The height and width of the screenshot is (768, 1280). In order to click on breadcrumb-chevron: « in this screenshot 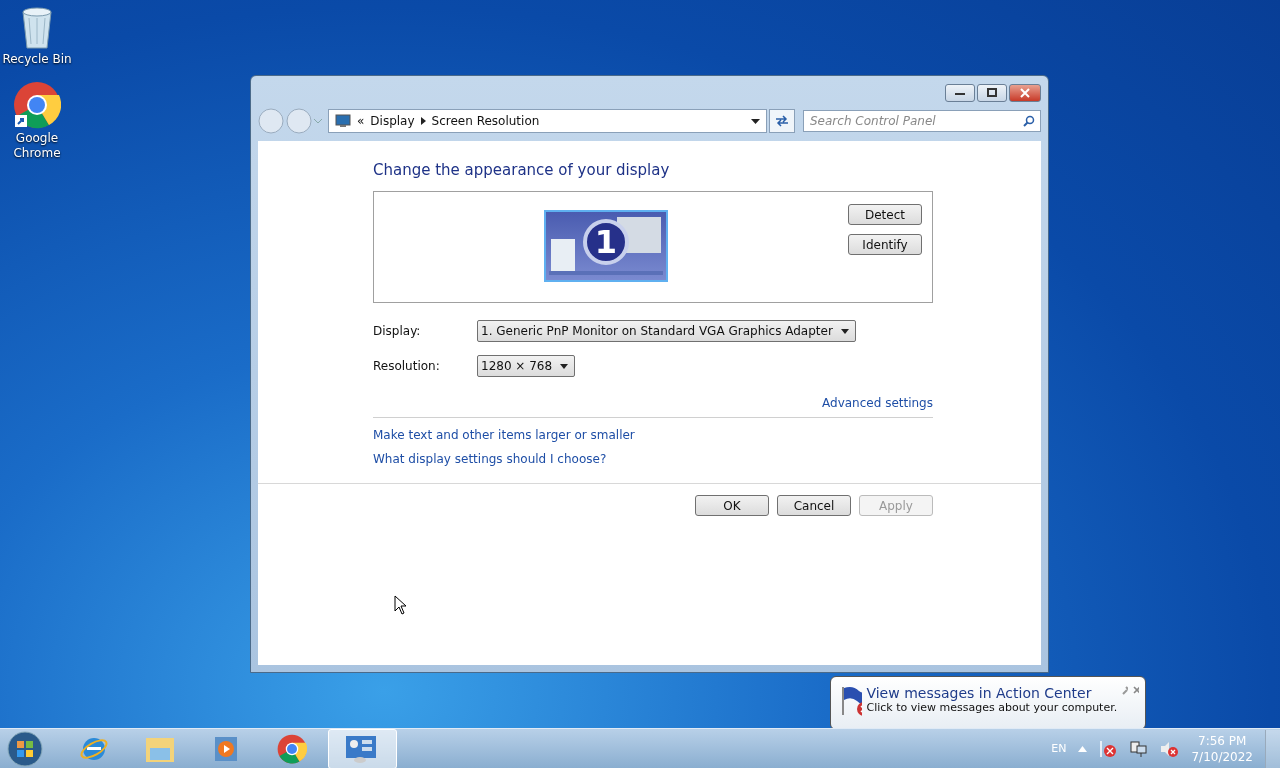, I will do `click(361, 121)`.